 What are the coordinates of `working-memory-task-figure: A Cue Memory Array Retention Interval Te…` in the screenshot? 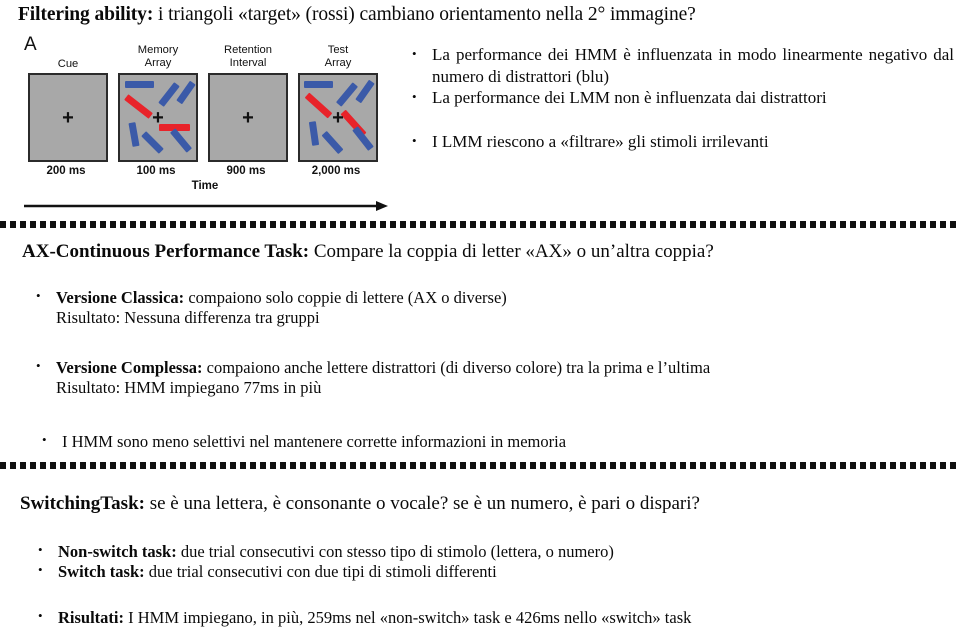 It's located at (200, 122).